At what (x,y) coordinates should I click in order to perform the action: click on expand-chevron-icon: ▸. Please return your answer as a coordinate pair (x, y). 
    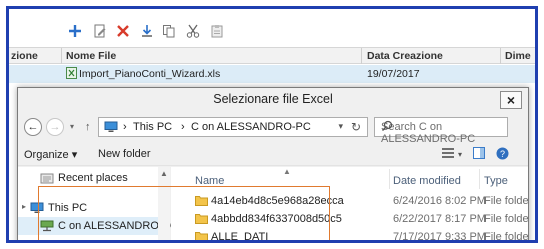
    Looking at the image, I should click on (24, 206).